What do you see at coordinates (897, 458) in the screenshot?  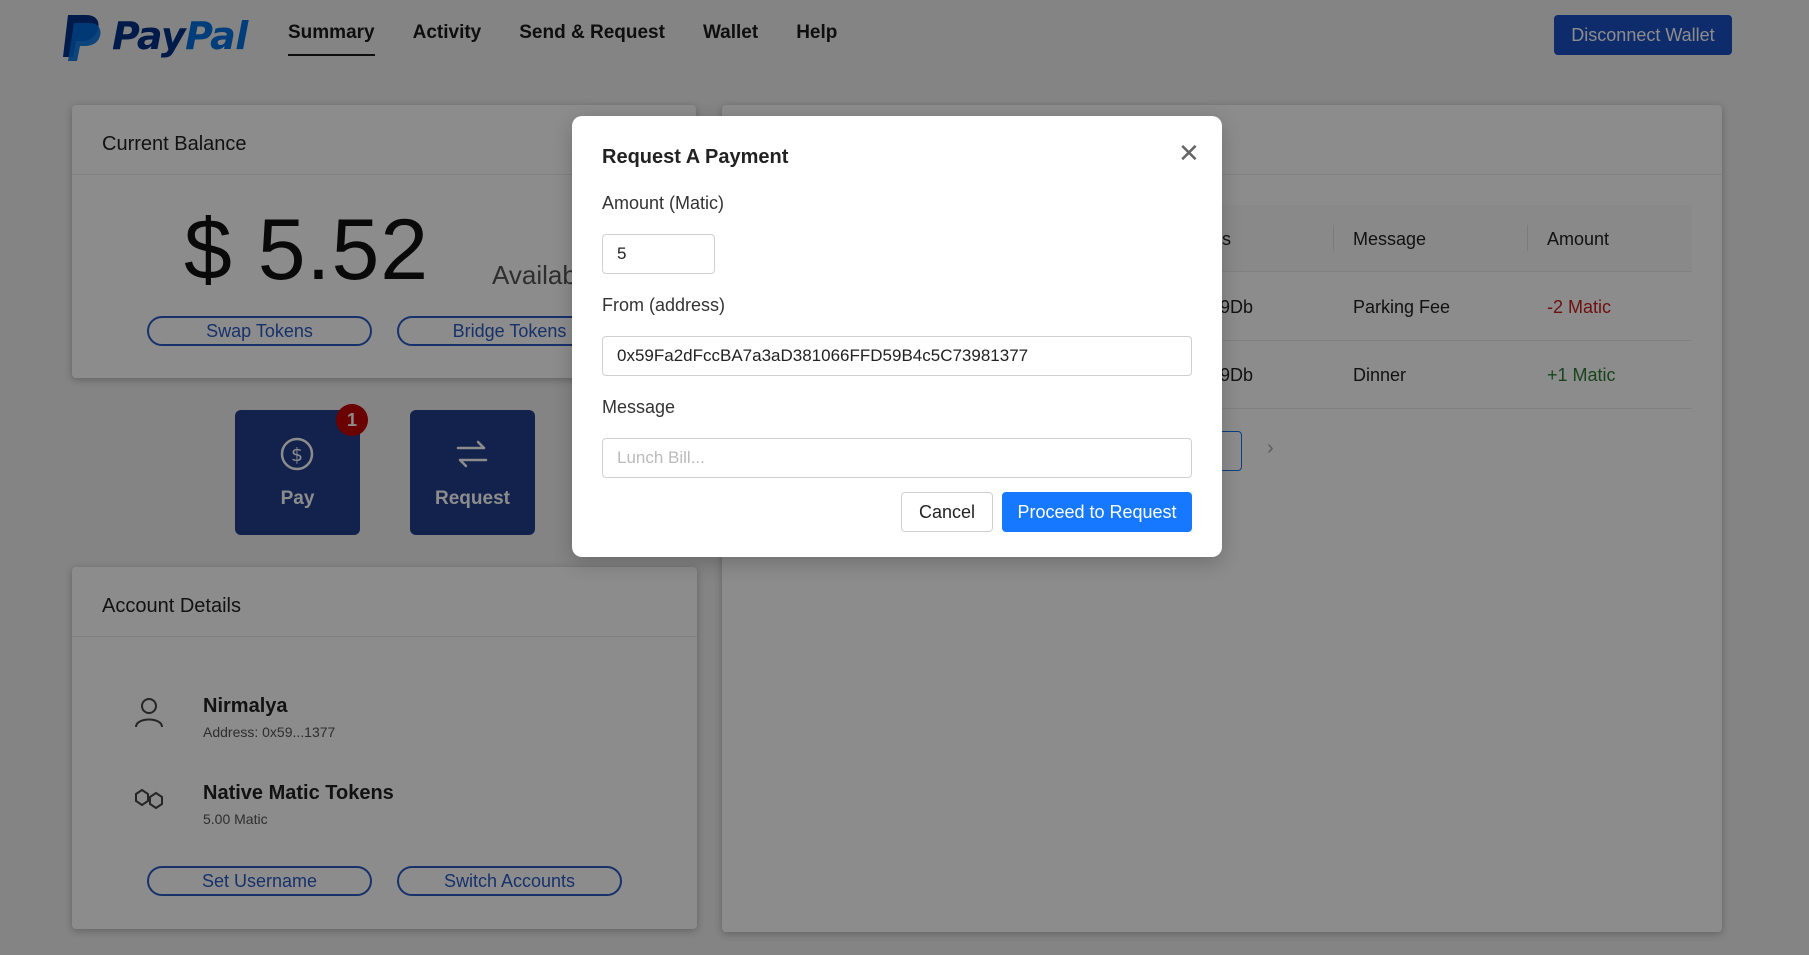 I see `message-input` at bounding box center [897, 458].